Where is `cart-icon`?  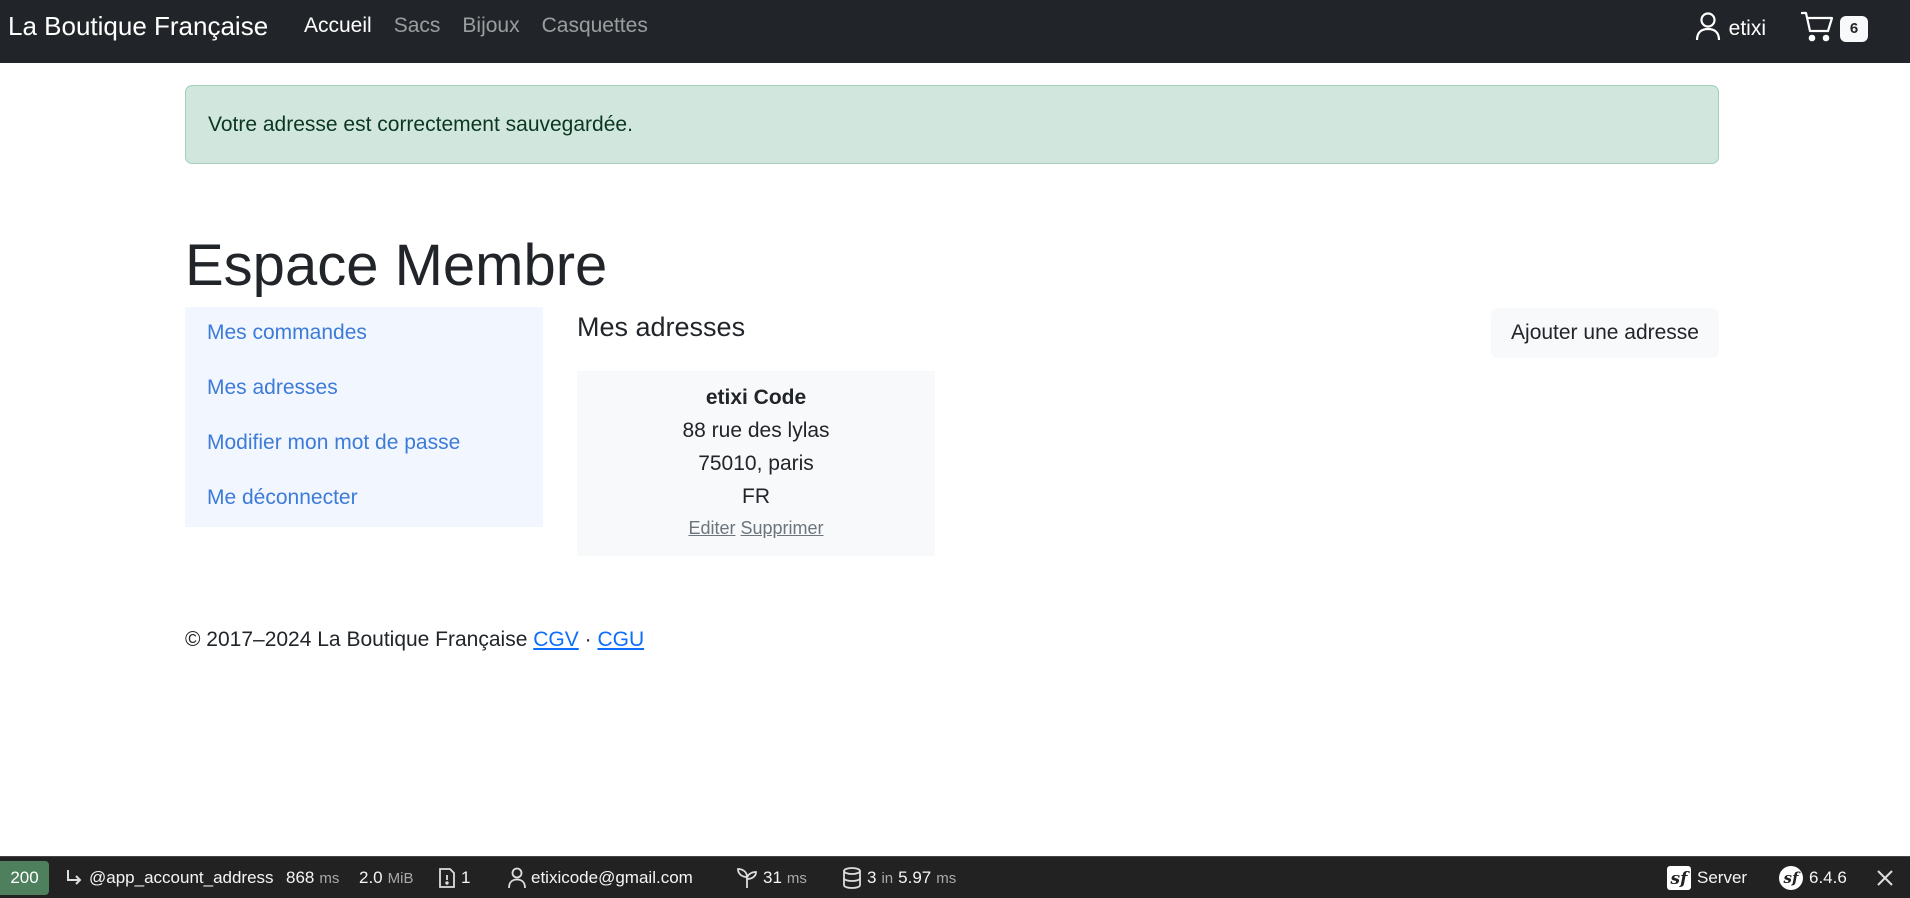 cart-icon is located at coordinates (1817, 28).